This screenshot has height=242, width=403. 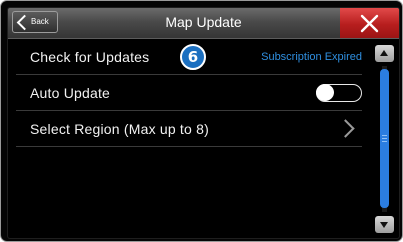 I want to click on row-check-for-updates: Check for Updates 6 Subscription Expired, so click(x=189, y=57).